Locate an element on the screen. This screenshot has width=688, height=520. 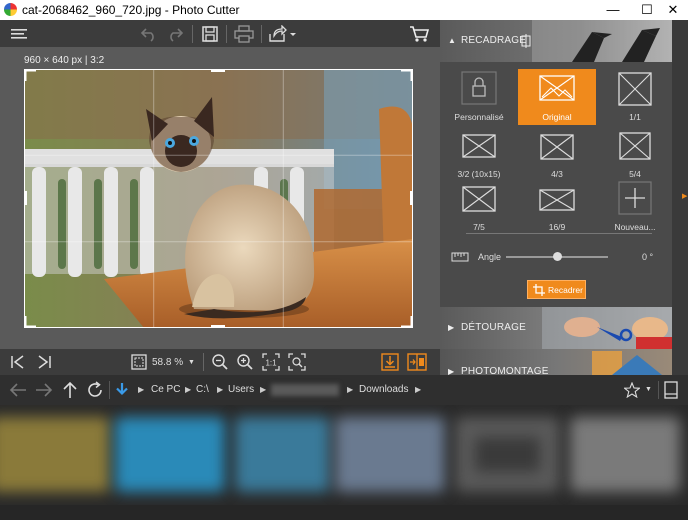
ratio-7-5: 7/5 is located at coordinates (479, 207).